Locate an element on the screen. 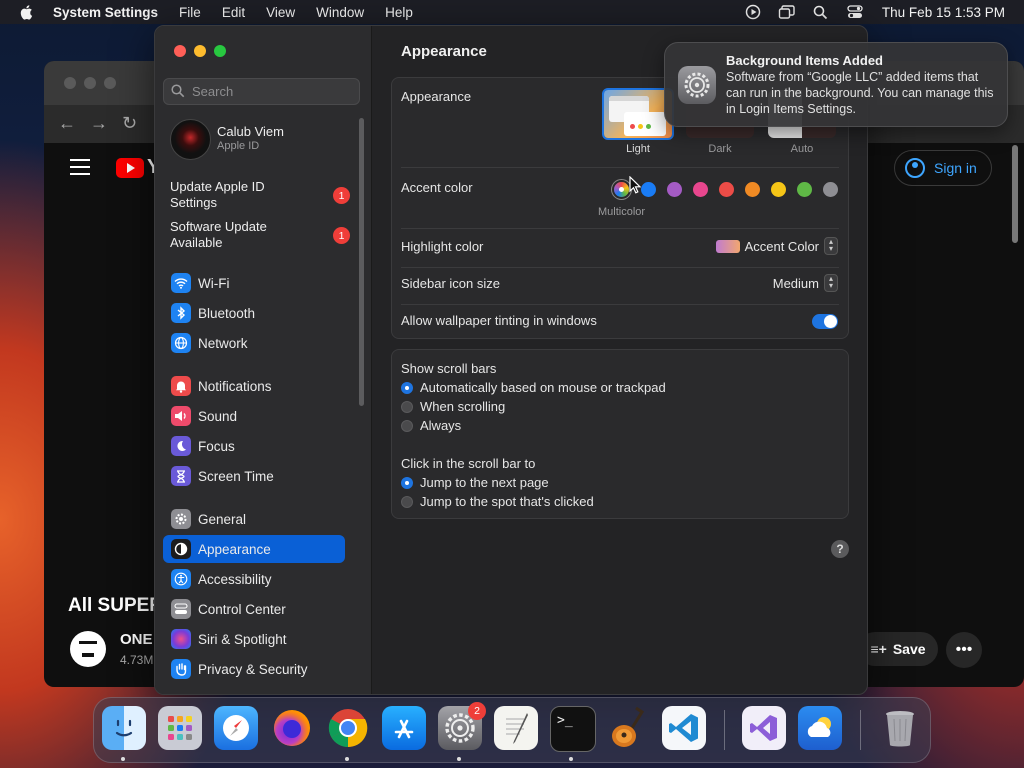 This screenshot has width=1024, height=768. video-title: All SUPER is located at coordinates (116, 605).